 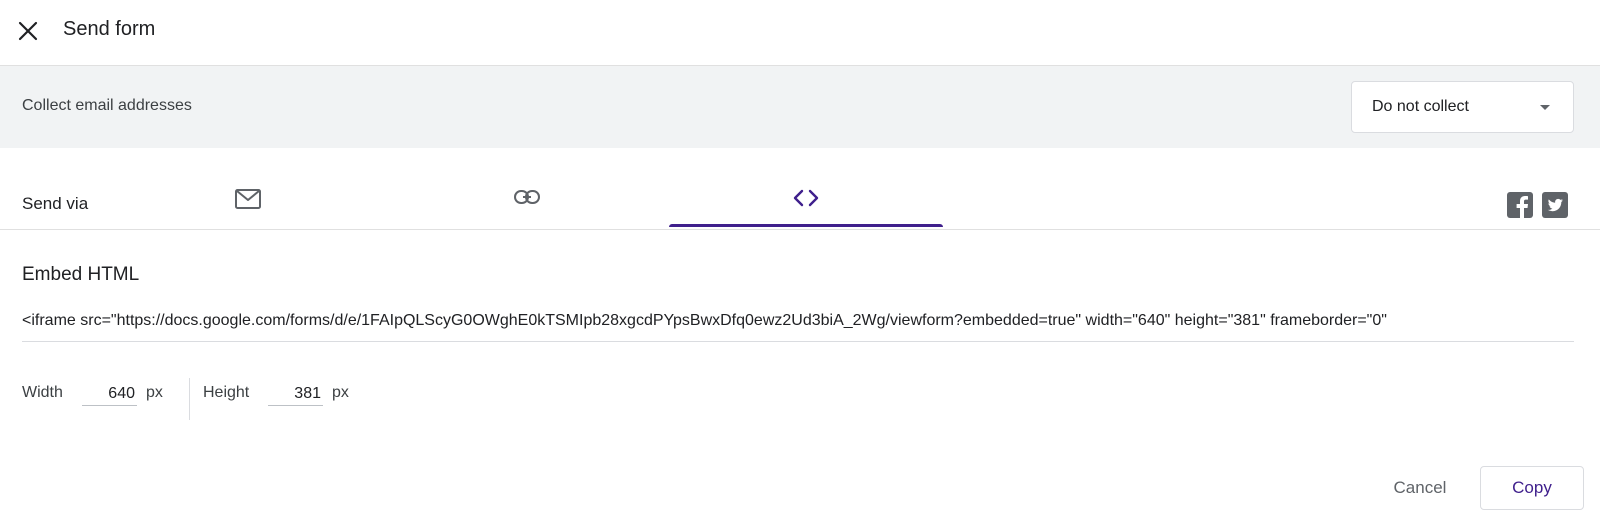 What do you see at coordinates (154, 392) in the screenshot?
I see `width-unit: px` at bounding box center [154, 392].